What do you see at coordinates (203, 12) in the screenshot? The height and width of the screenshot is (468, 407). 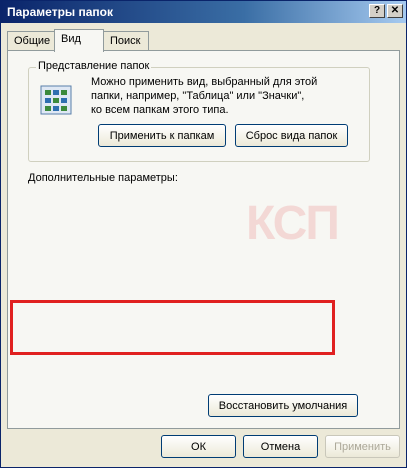 I see `title-bar: Параметры папок ? ✕` at bounding box center [203, 12].